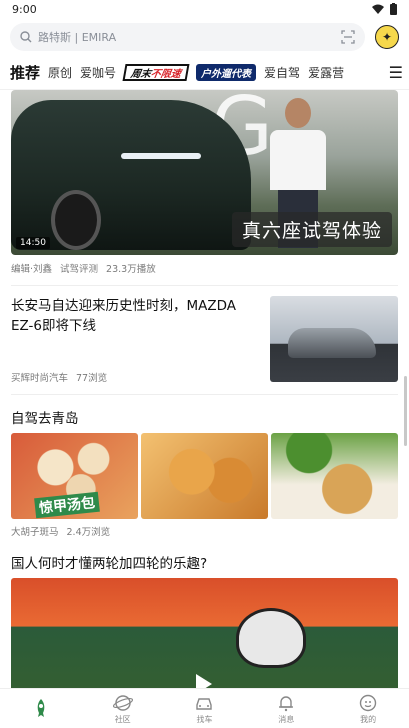  I want to click on nav-home, so click(41, 708).